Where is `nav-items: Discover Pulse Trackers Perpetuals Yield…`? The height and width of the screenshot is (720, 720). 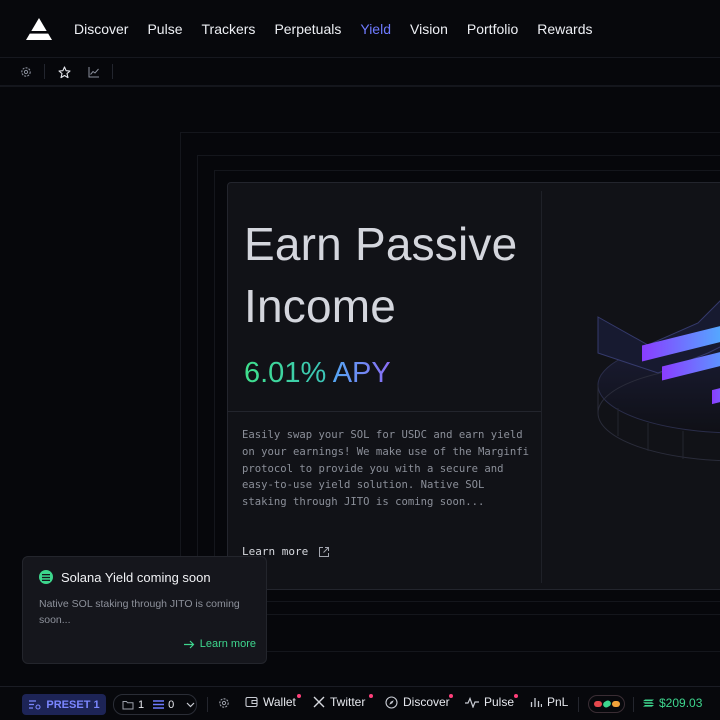
nav-items: Discover Pulse Trackers Perpetuals Yield… is located at coordinates (343, 29).